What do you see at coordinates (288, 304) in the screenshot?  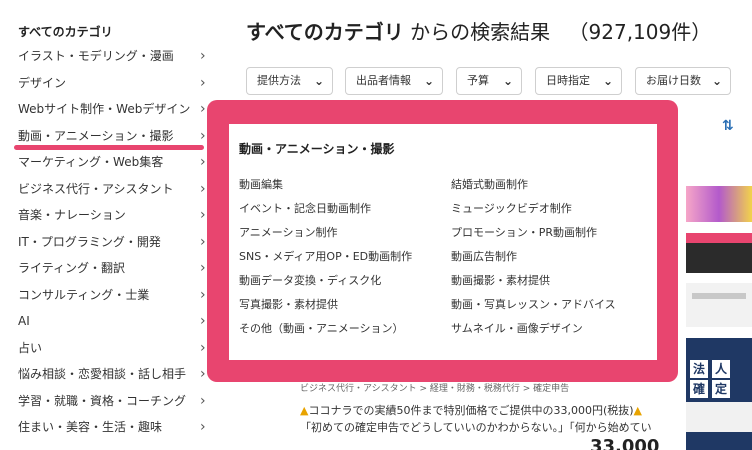 I see `subcategory-link: 写真撮影・素材提供` at bounding box center [288, 304].